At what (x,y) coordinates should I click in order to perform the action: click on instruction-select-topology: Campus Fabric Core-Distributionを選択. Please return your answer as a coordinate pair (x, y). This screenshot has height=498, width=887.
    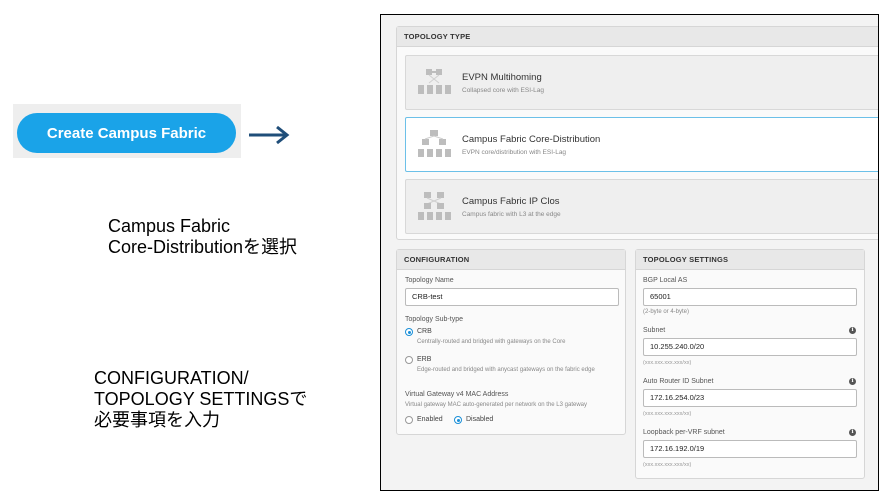
    Looking at the image, I should click on (202, 237).